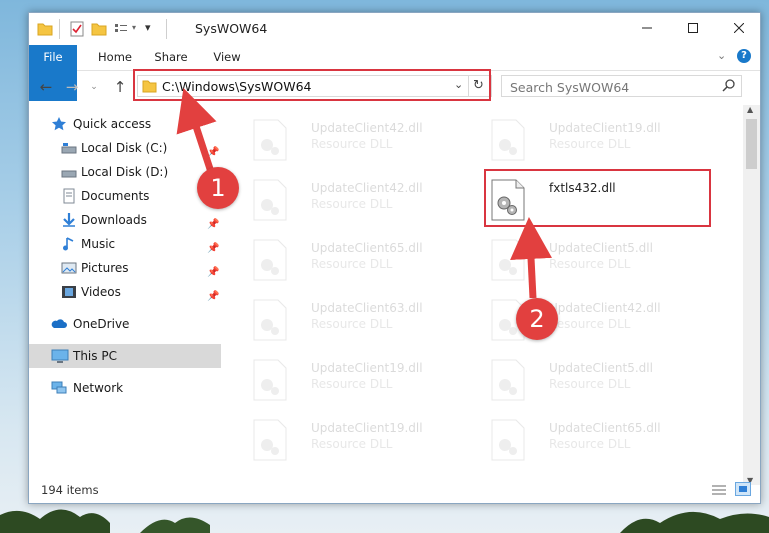 The image size is (769, 533). What do you see at coordinates (69, 220) in the screenshot?
I see `downloads-icon` at bounding box center [69, 220].